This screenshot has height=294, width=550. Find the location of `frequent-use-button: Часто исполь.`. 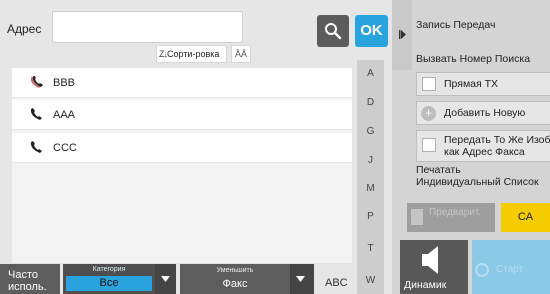

frequent-use-button: Часто исполь. is located at coordinates (30, 279).